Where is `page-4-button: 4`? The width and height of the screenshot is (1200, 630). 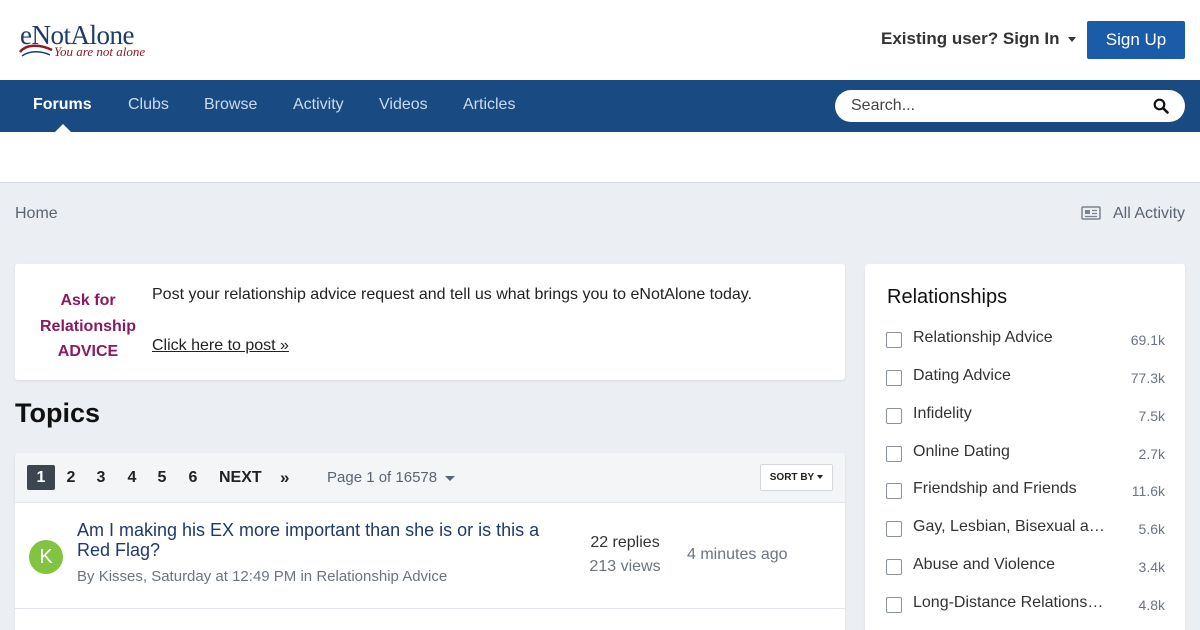
page-4-button: 4 is located at coordinates (132, 477).